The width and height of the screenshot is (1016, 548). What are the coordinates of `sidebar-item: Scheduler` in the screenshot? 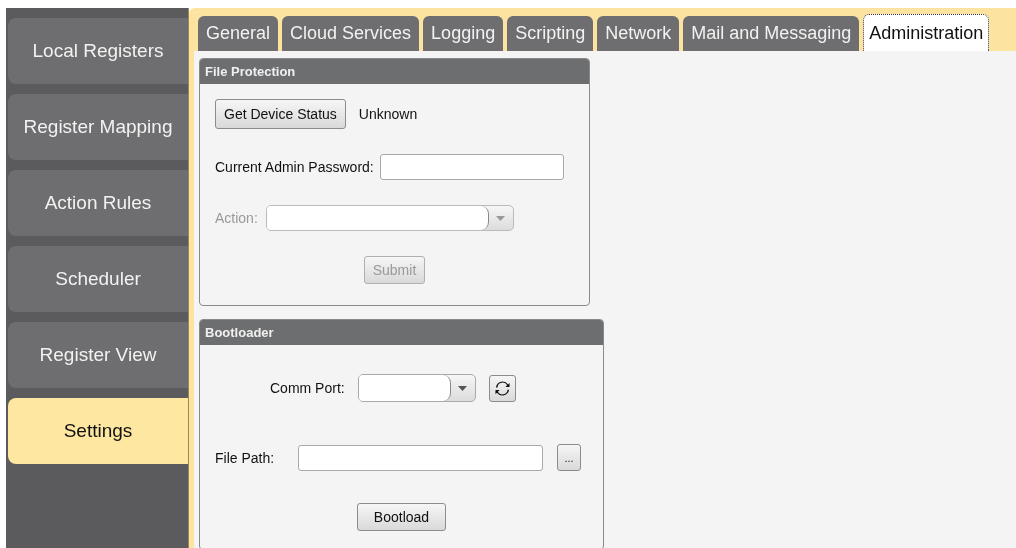 It's located at (98, 279).